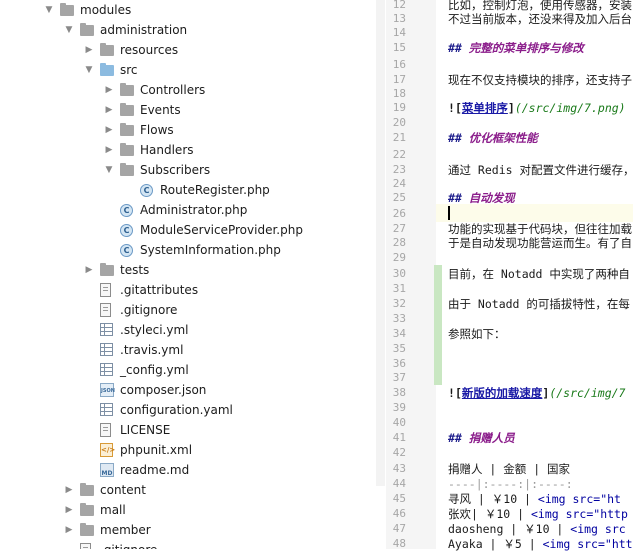 The width and height of the screenshot is (633, 553). I want to click on tree-item-label: Handlers, so click(167, 150).